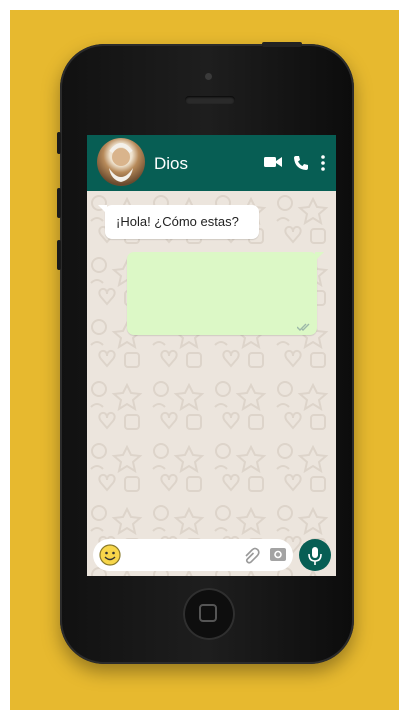  What do you see at coordinates (210, 100) in the screenshot?
I see `earpiece-speaker` at bounding box center [210, 100].